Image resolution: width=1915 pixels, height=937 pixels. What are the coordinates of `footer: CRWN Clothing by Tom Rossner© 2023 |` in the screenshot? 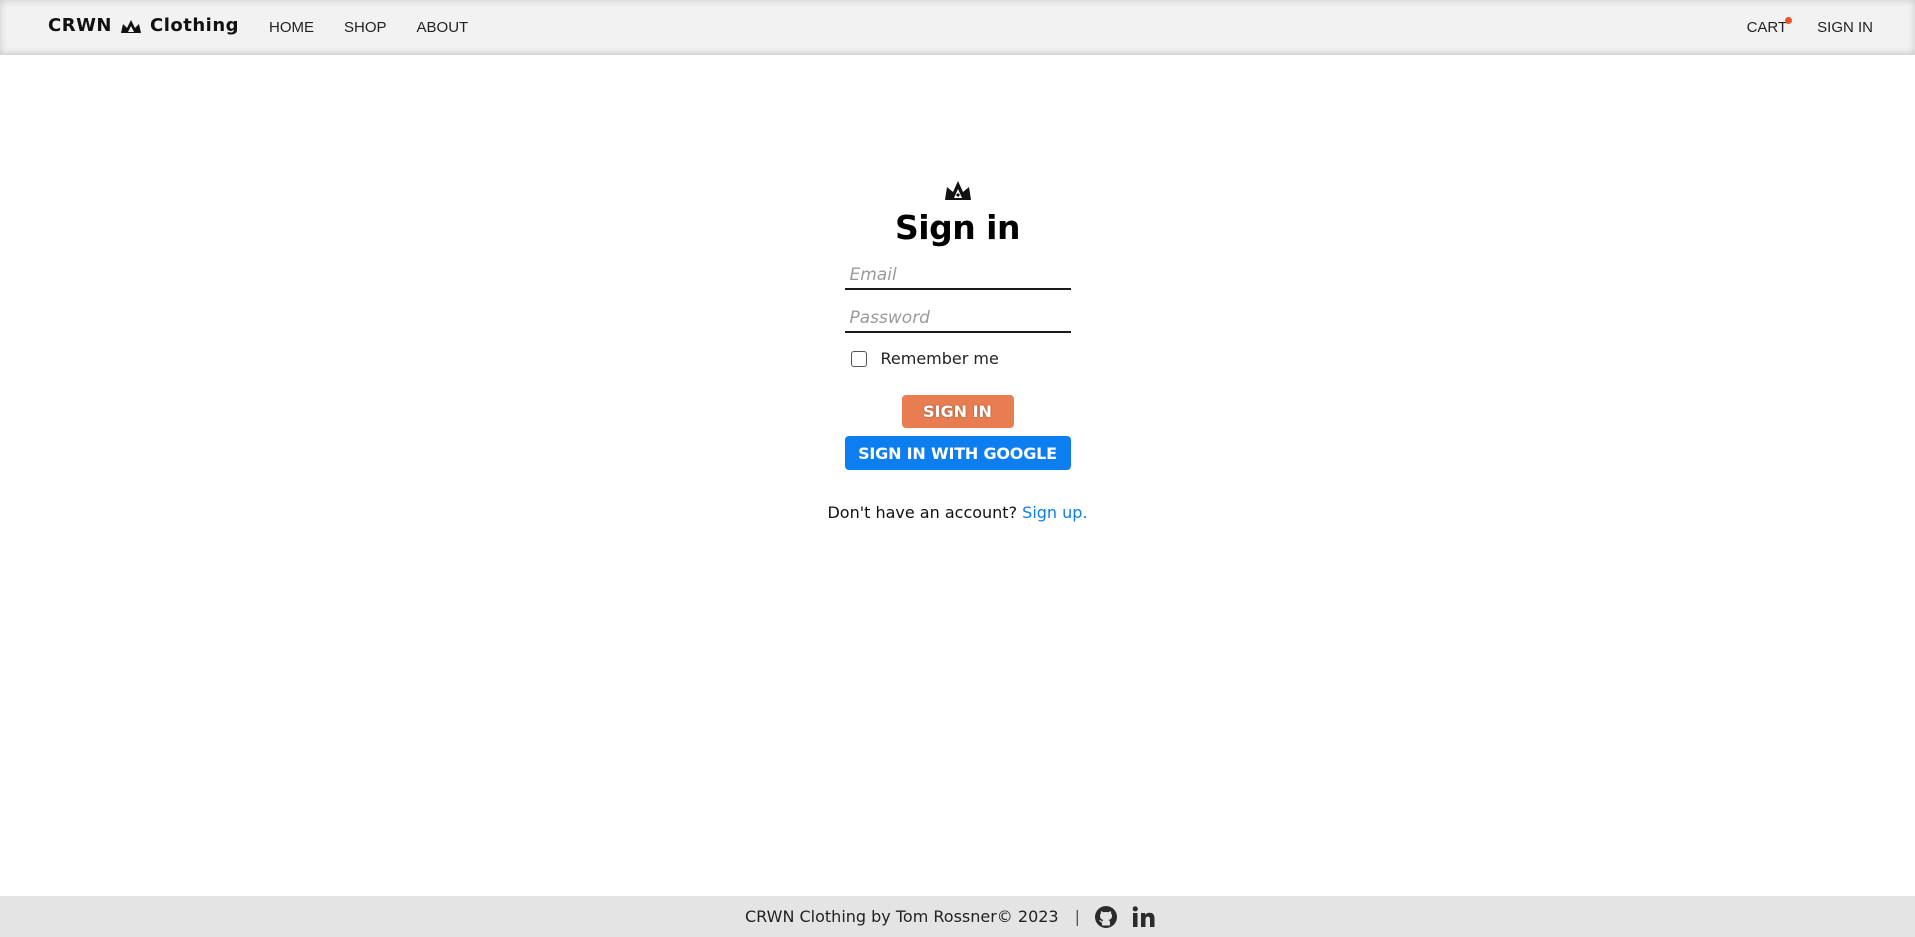 It's located at (957, 916).